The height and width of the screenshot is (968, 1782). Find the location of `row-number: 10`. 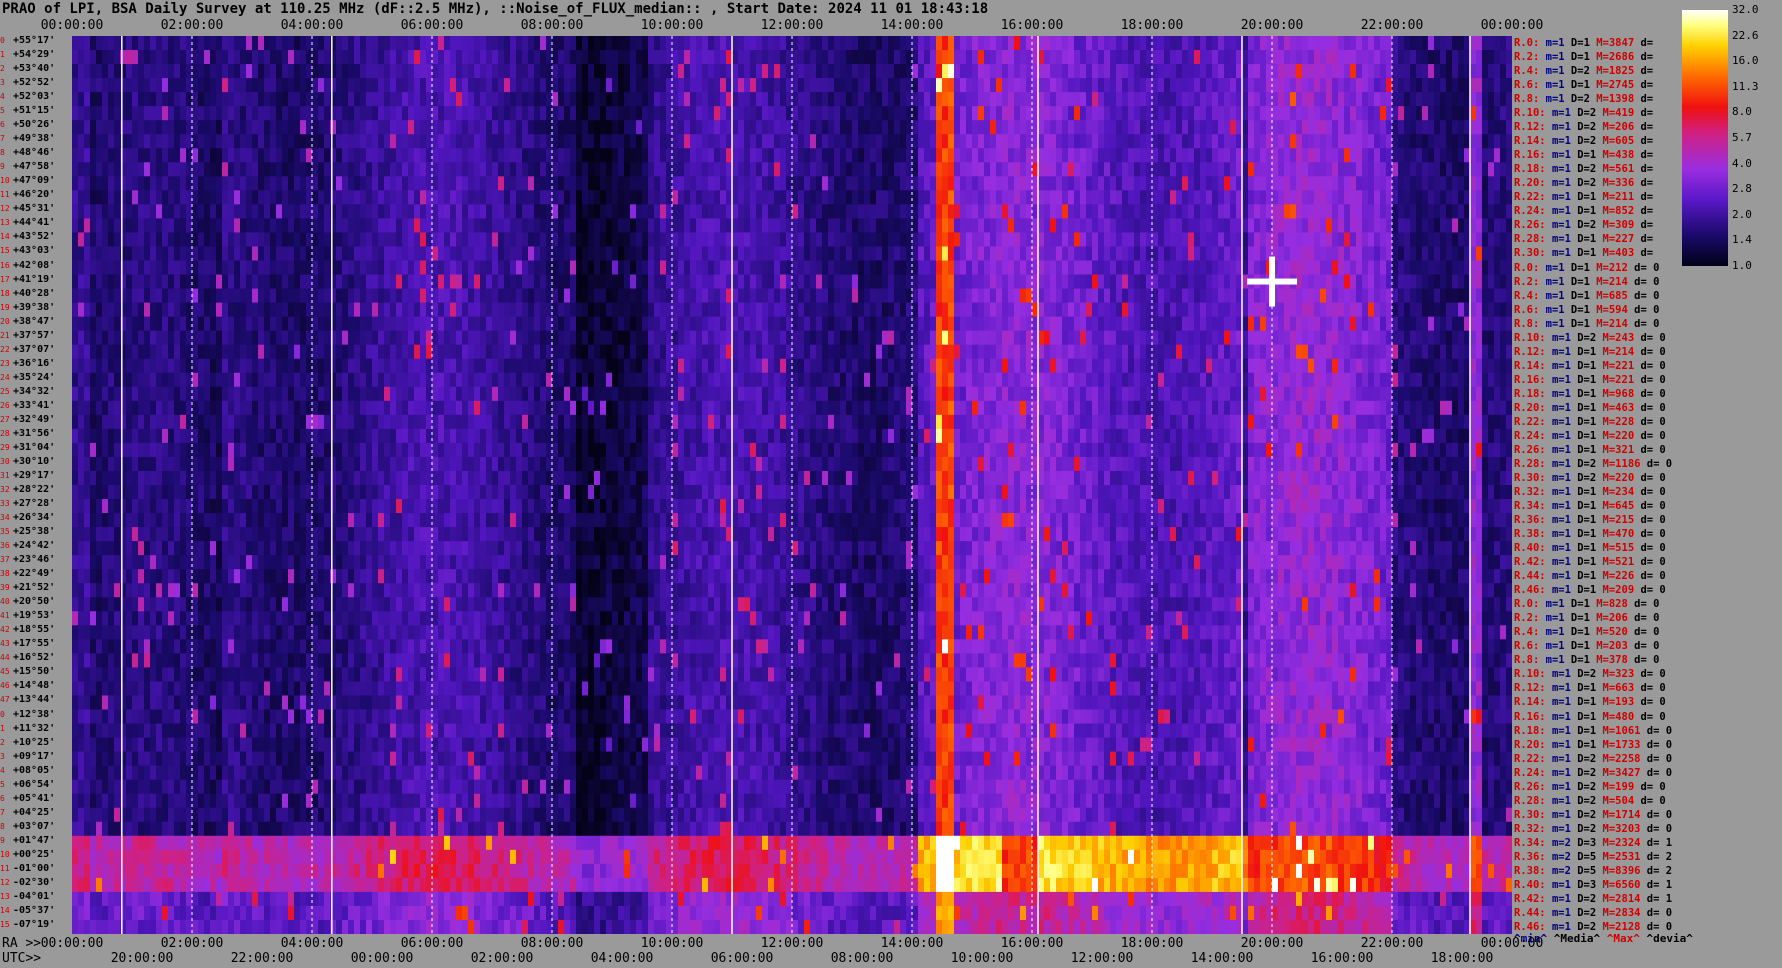

row-number: 10 is located at coordinates (5, 181).